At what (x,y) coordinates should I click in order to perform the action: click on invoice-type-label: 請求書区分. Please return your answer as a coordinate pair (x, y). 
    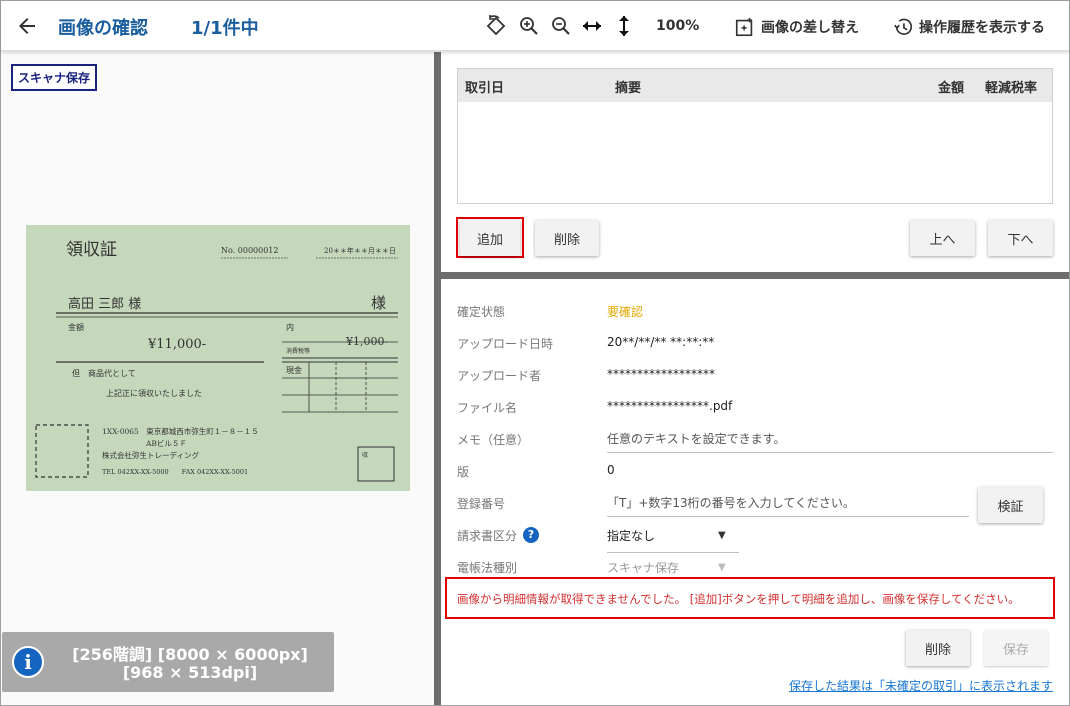
    Looking at the image, I should click on (487, 536).